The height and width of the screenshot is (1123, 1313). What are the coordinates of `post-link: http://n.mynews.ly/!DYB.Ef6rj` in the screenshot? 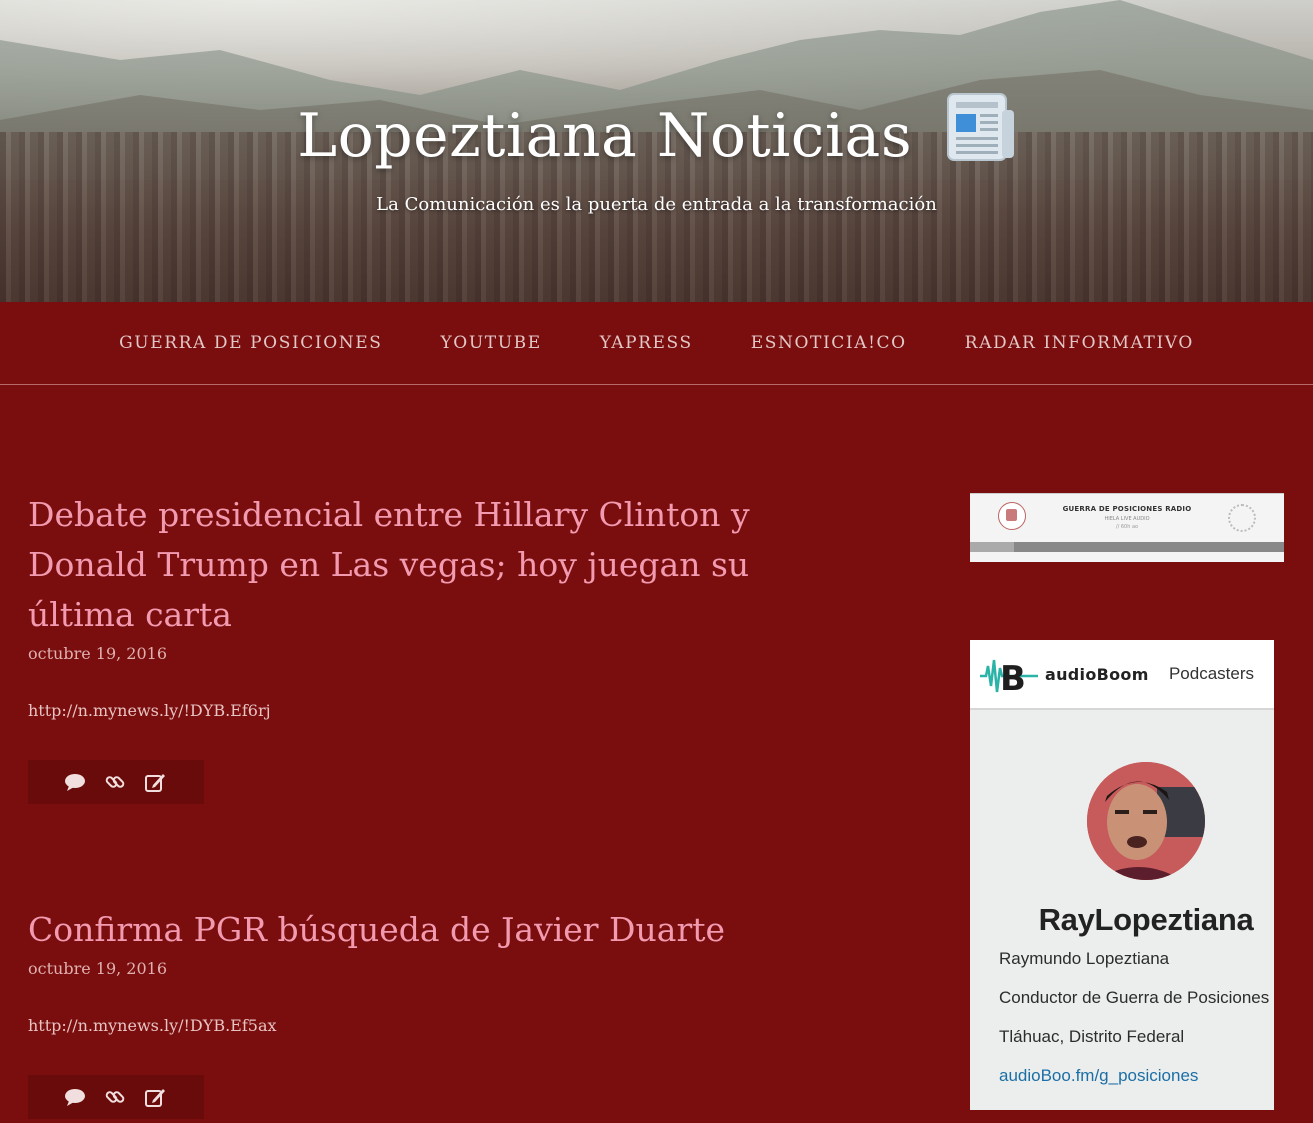 It's located at (418, 710).